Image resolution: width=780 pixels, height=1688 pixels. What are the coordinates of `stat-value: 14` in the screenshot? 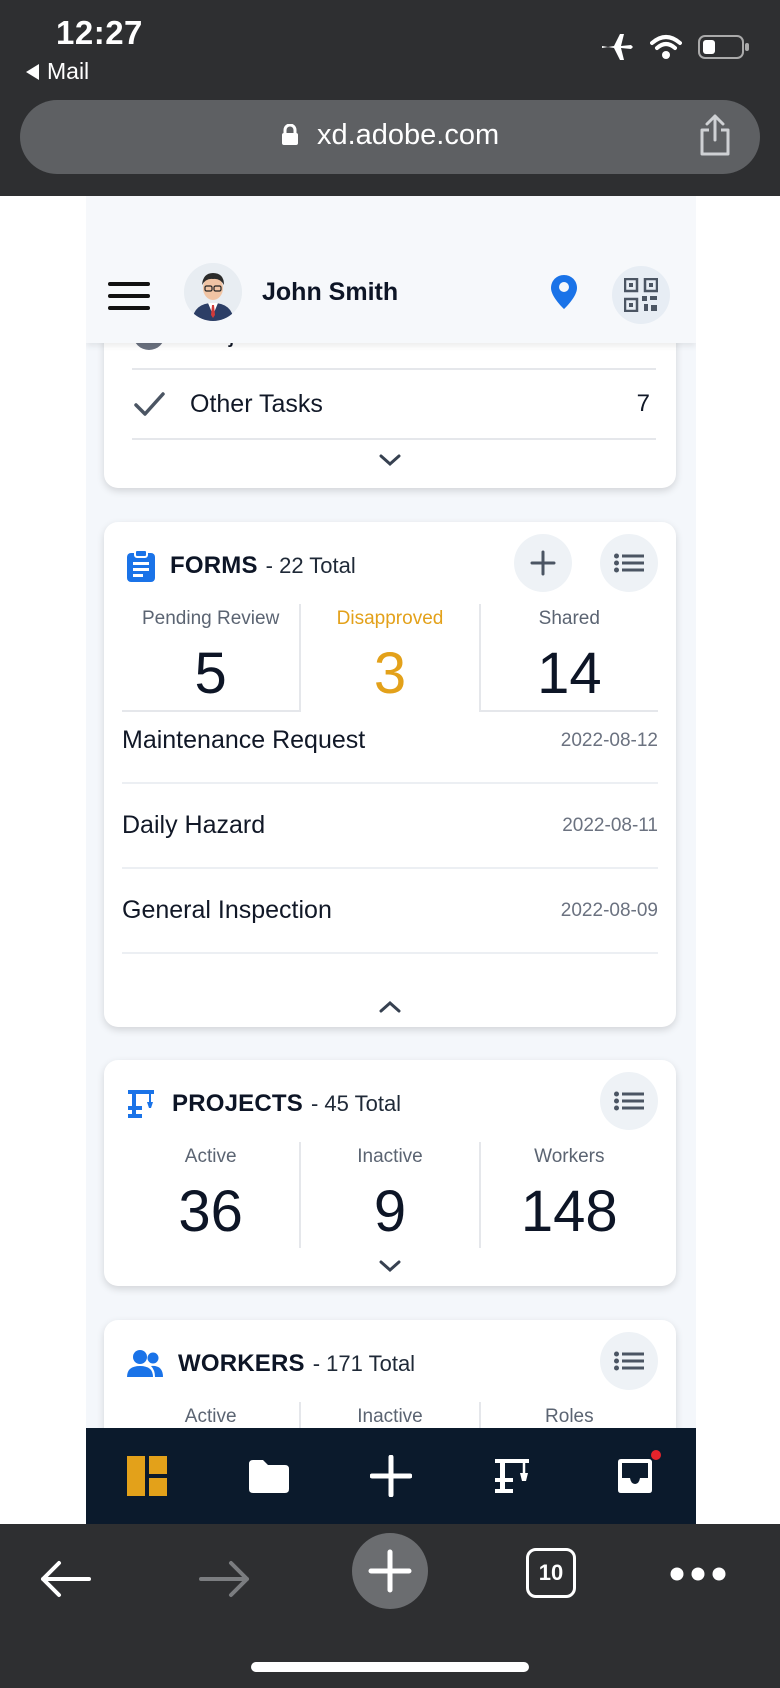 It's located at (569, 673).